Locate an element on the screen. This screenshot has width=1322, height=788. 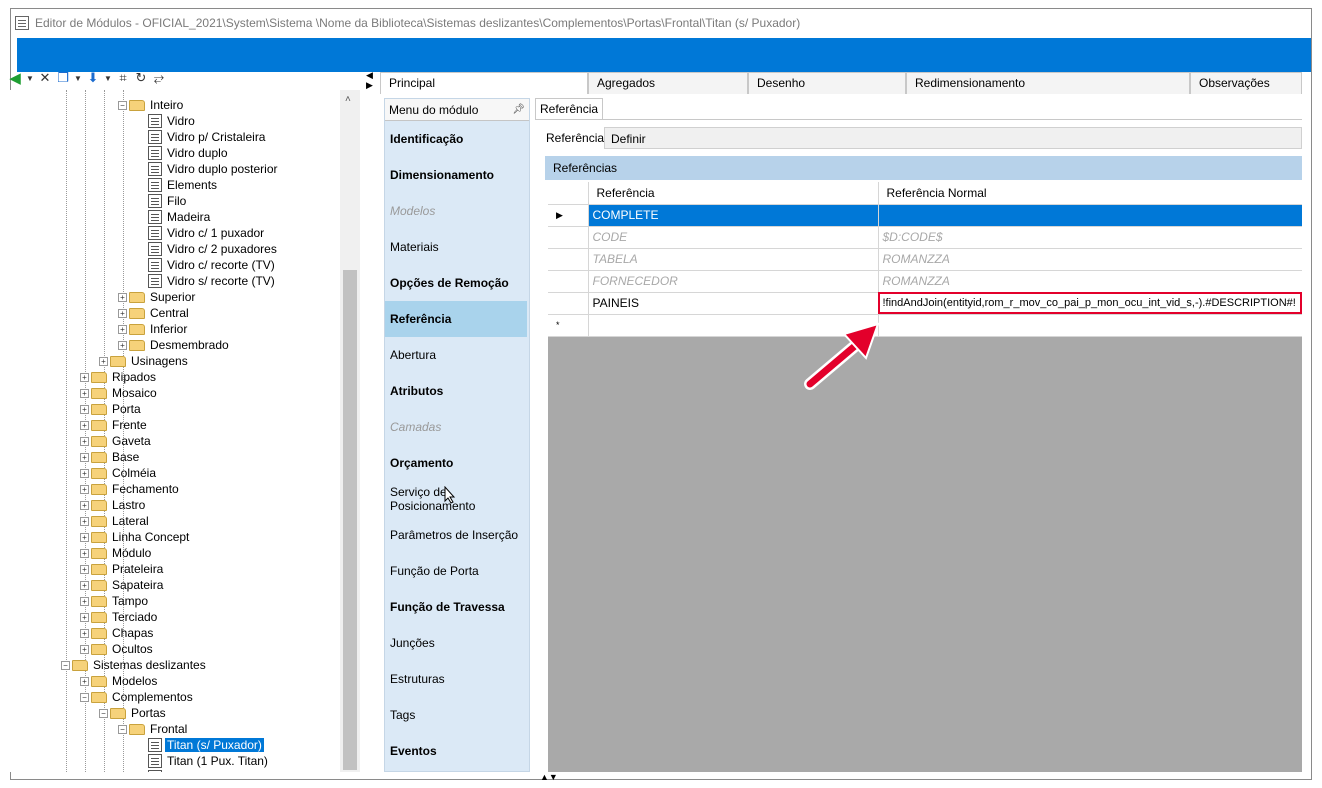
tree-node: + Módulo is located at coordinates (116, 553).